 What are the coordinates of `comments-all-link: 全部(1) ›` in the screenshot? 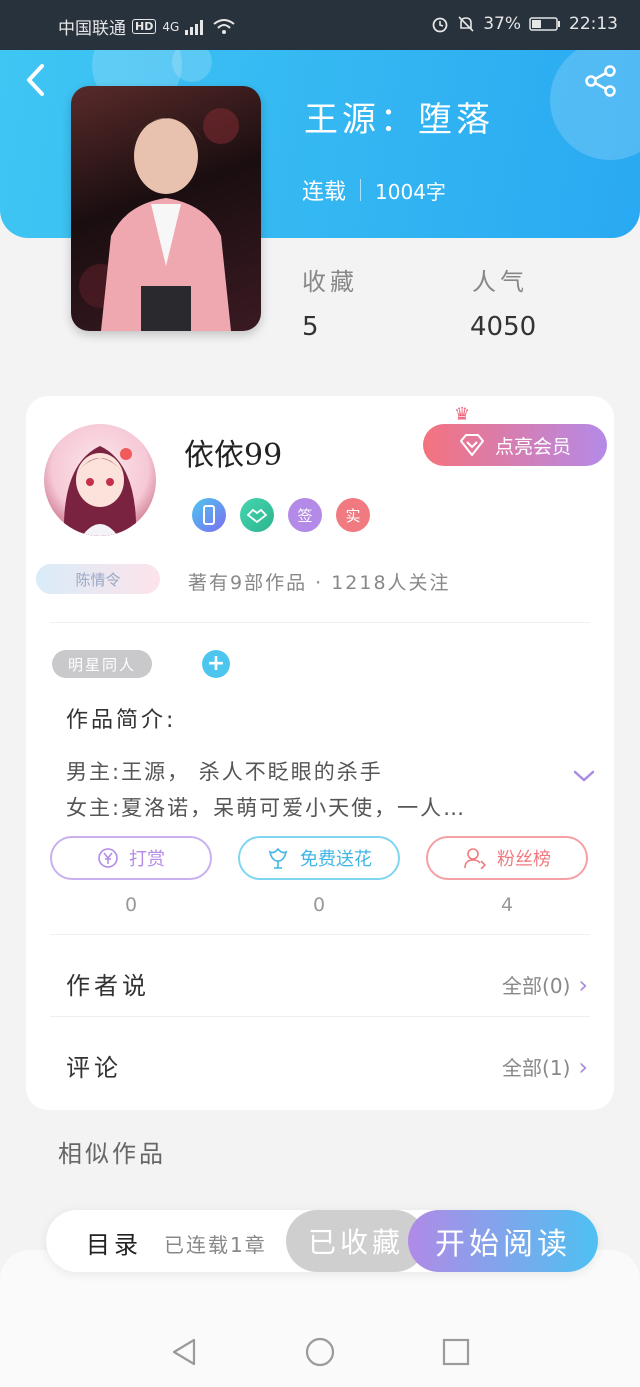 It's located at (545, 1066).